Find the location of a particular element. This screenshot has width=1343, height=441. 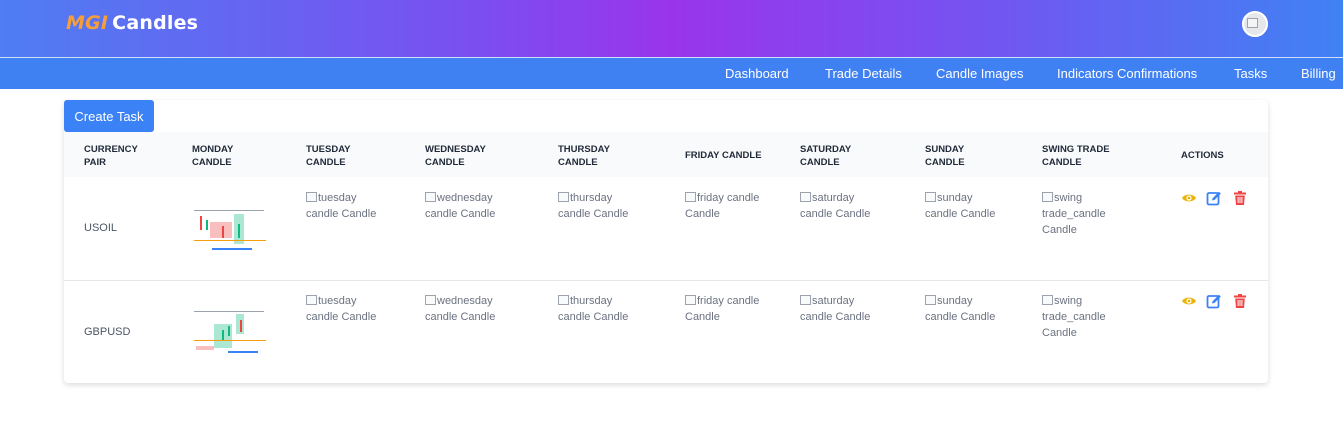

nav-candle-images: Candle Images is located at coordinates (979, 73).